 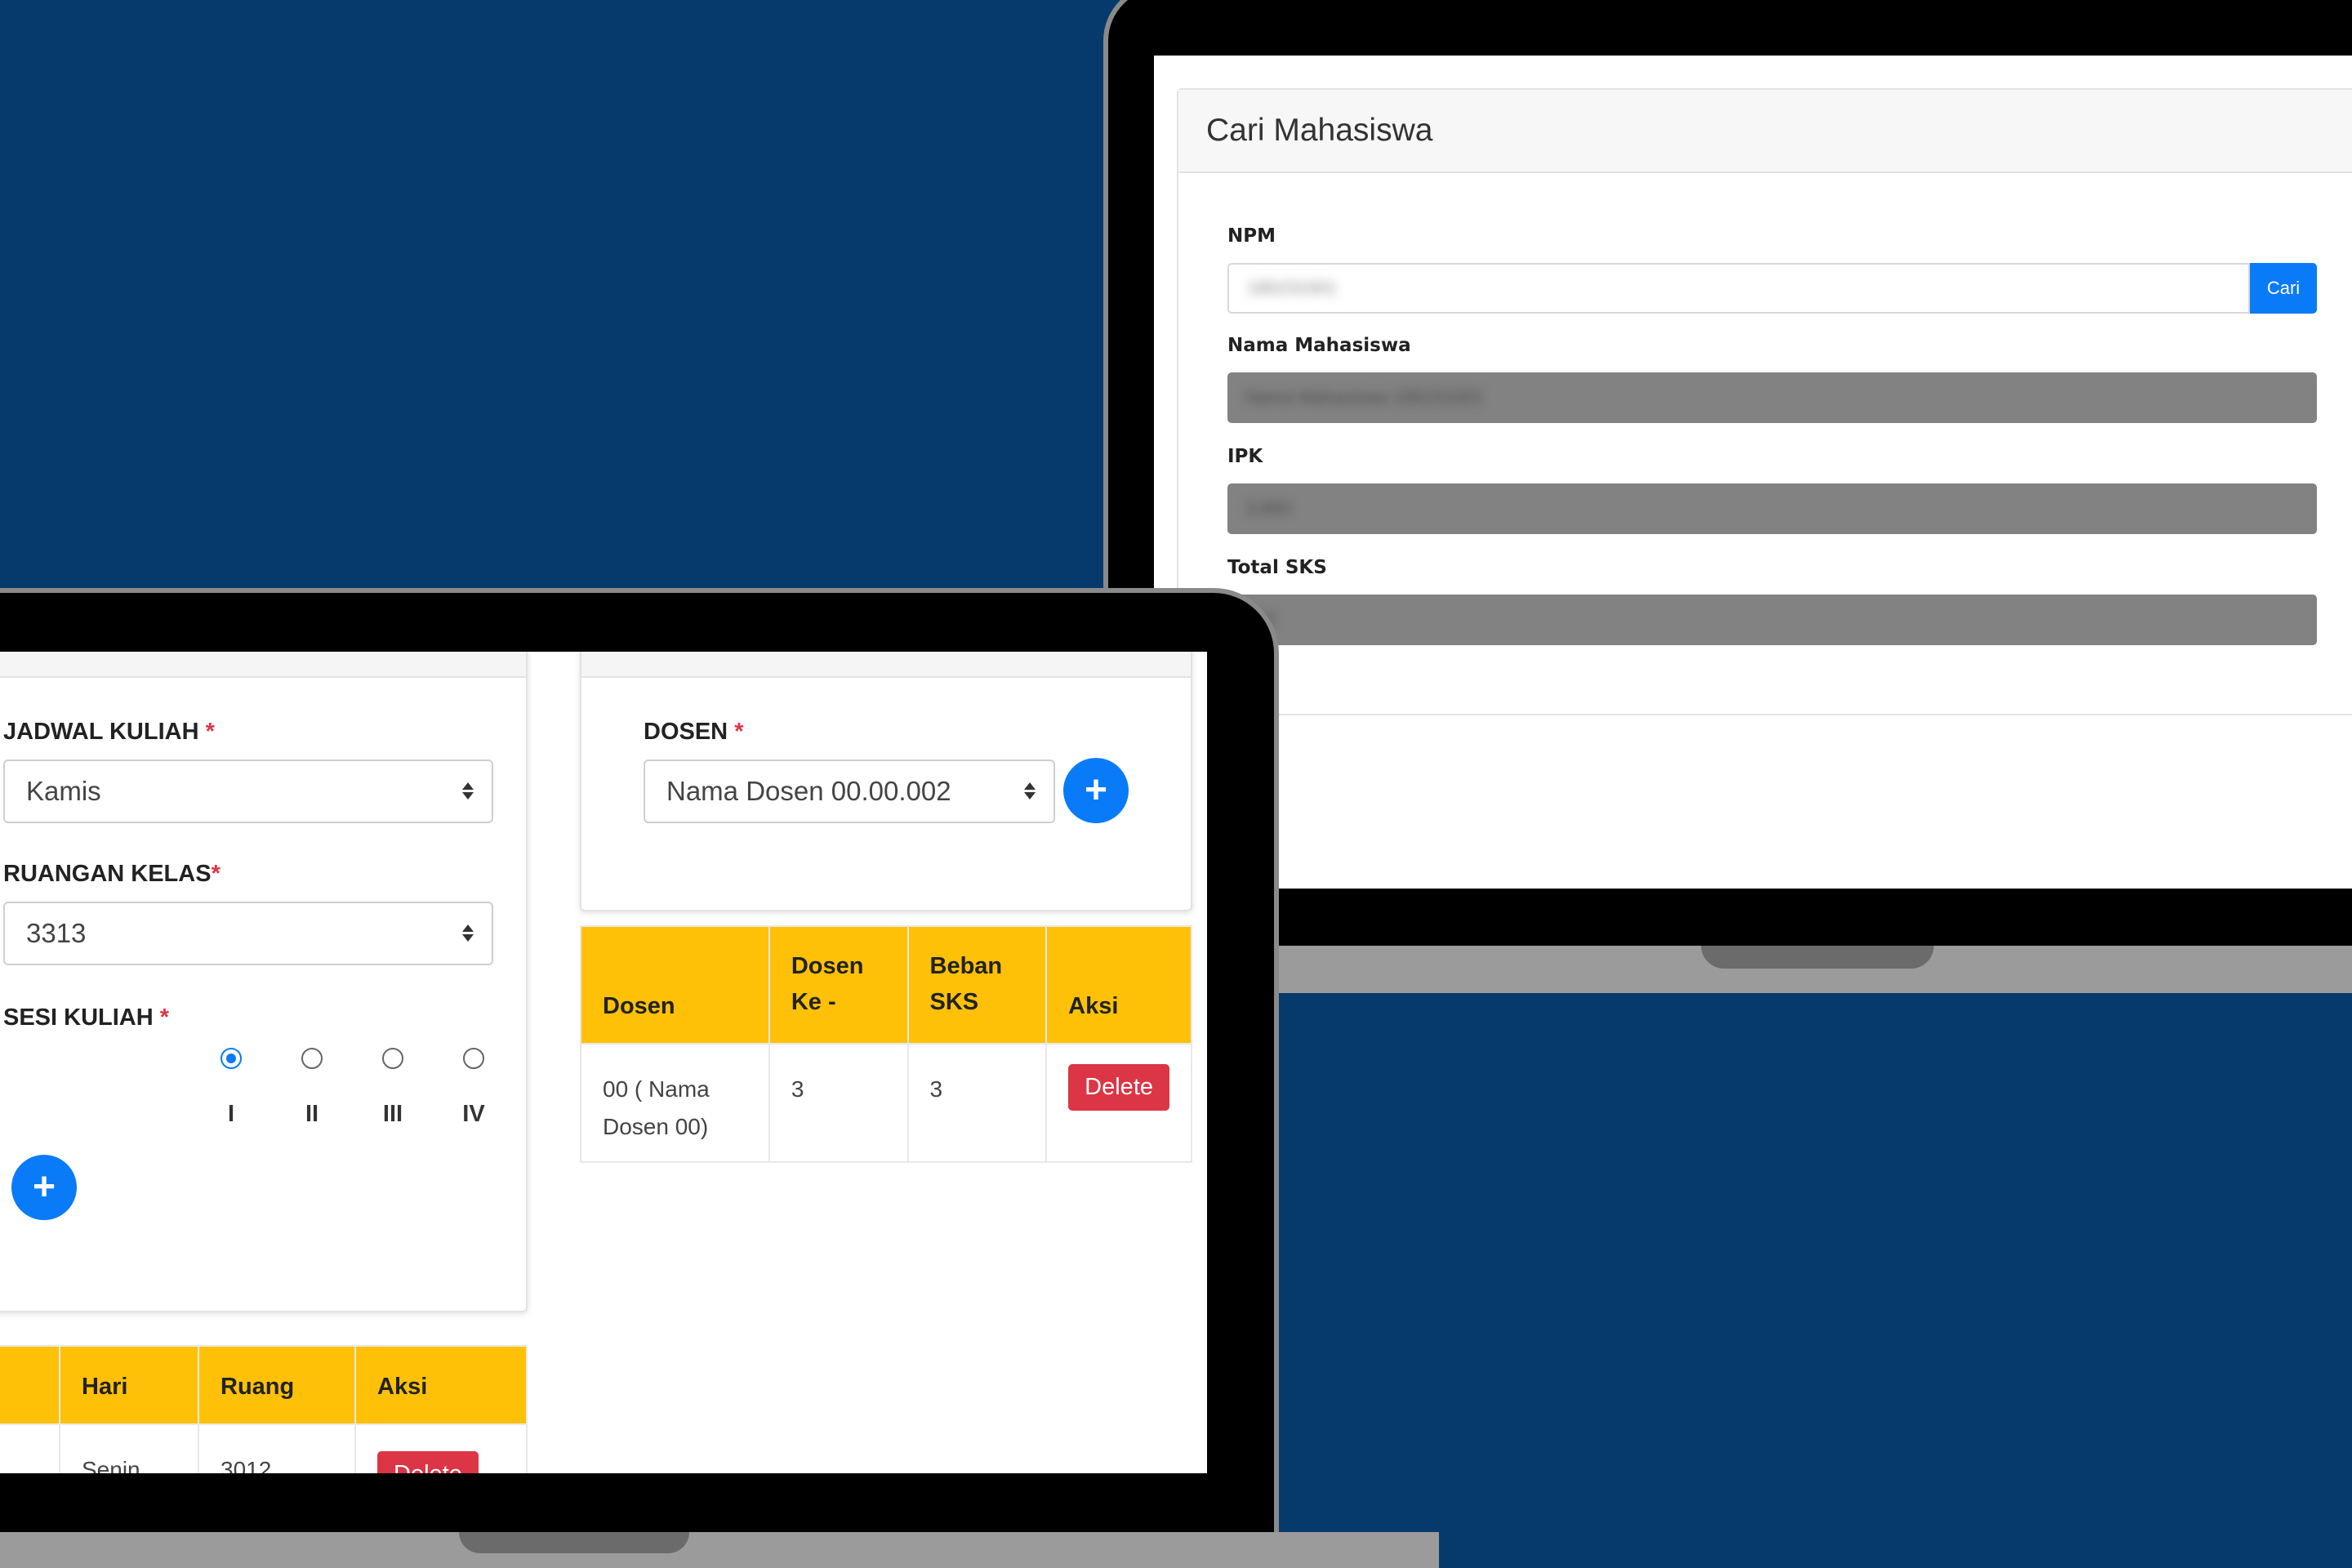 I want to click on ipk-label: IPK, so click(x=1245, y=456).